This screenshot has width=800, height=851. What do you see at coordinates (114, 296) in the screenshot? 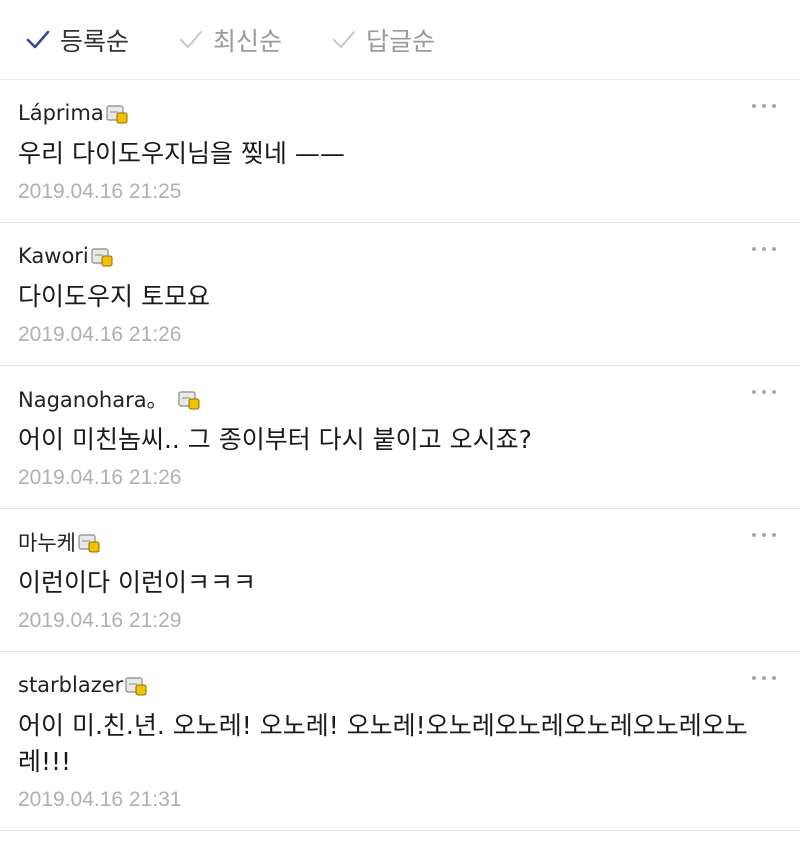
I see `comment-text: 다이도우지 토모요` at bounding box center [114, 296].